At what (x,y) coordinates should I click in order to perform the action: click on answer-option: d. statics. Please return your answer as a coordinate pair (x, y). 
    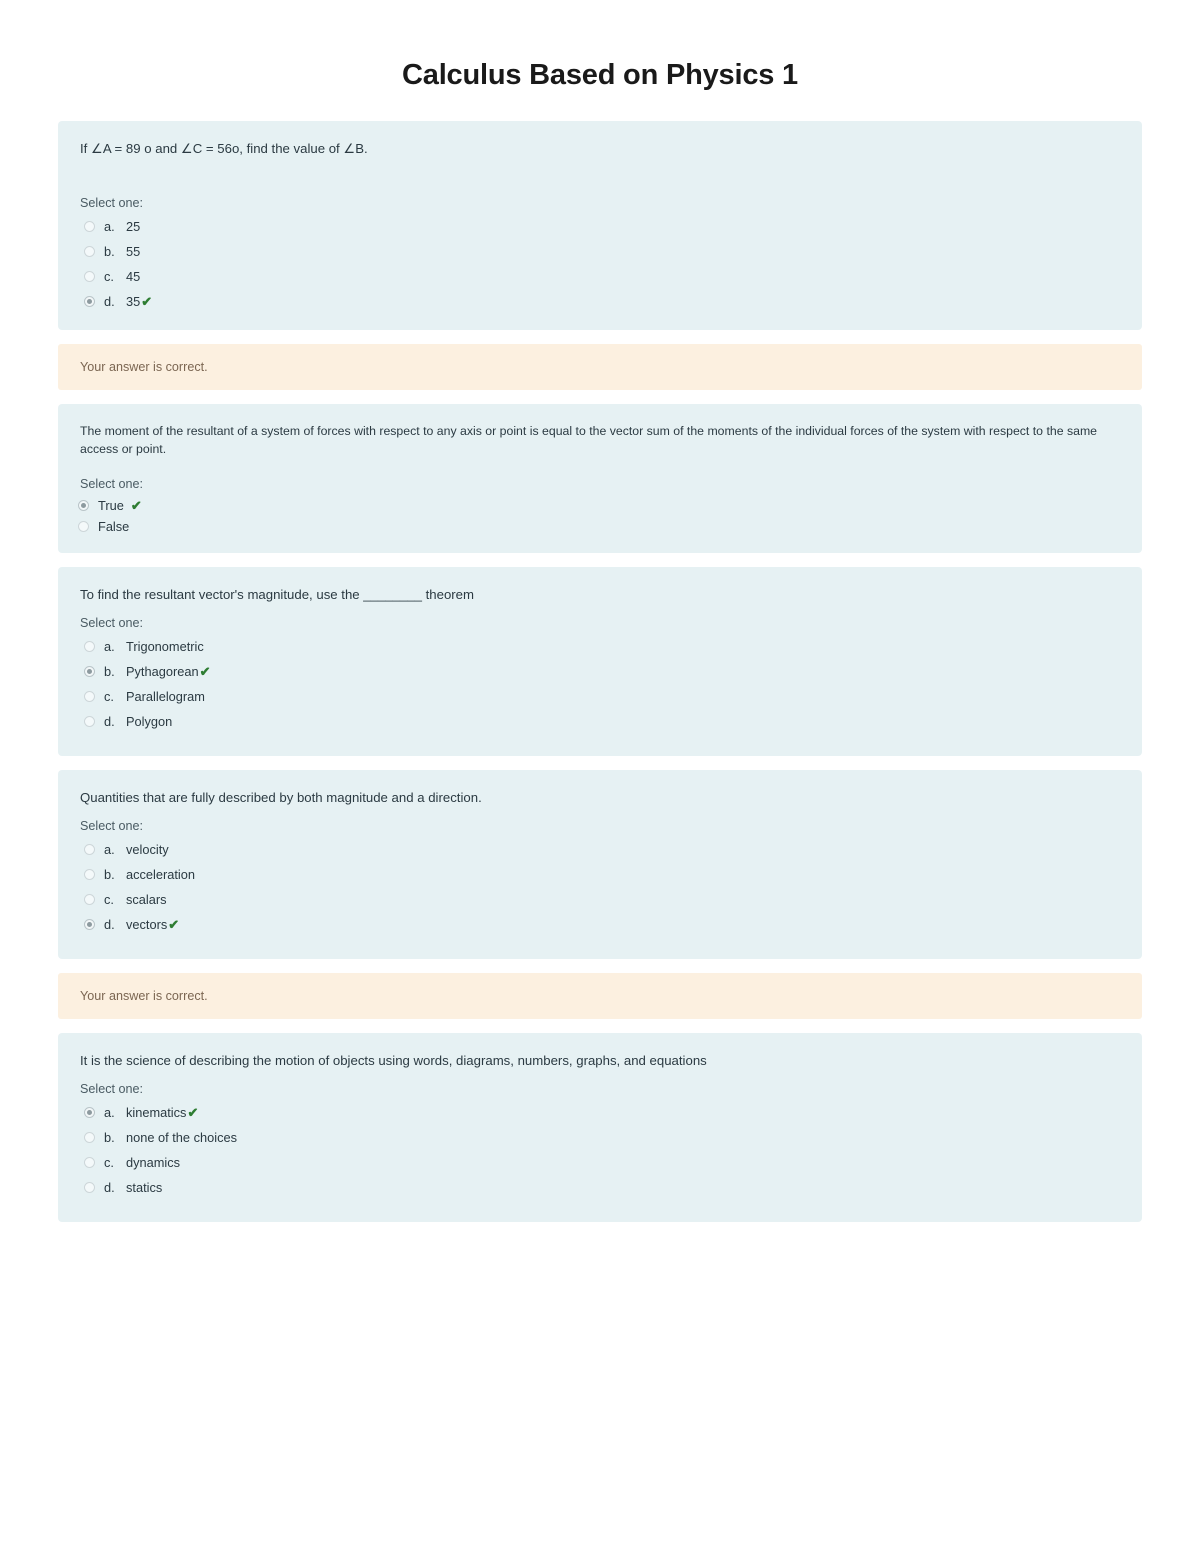
    Looking at the image, I should click on (600, 1187).